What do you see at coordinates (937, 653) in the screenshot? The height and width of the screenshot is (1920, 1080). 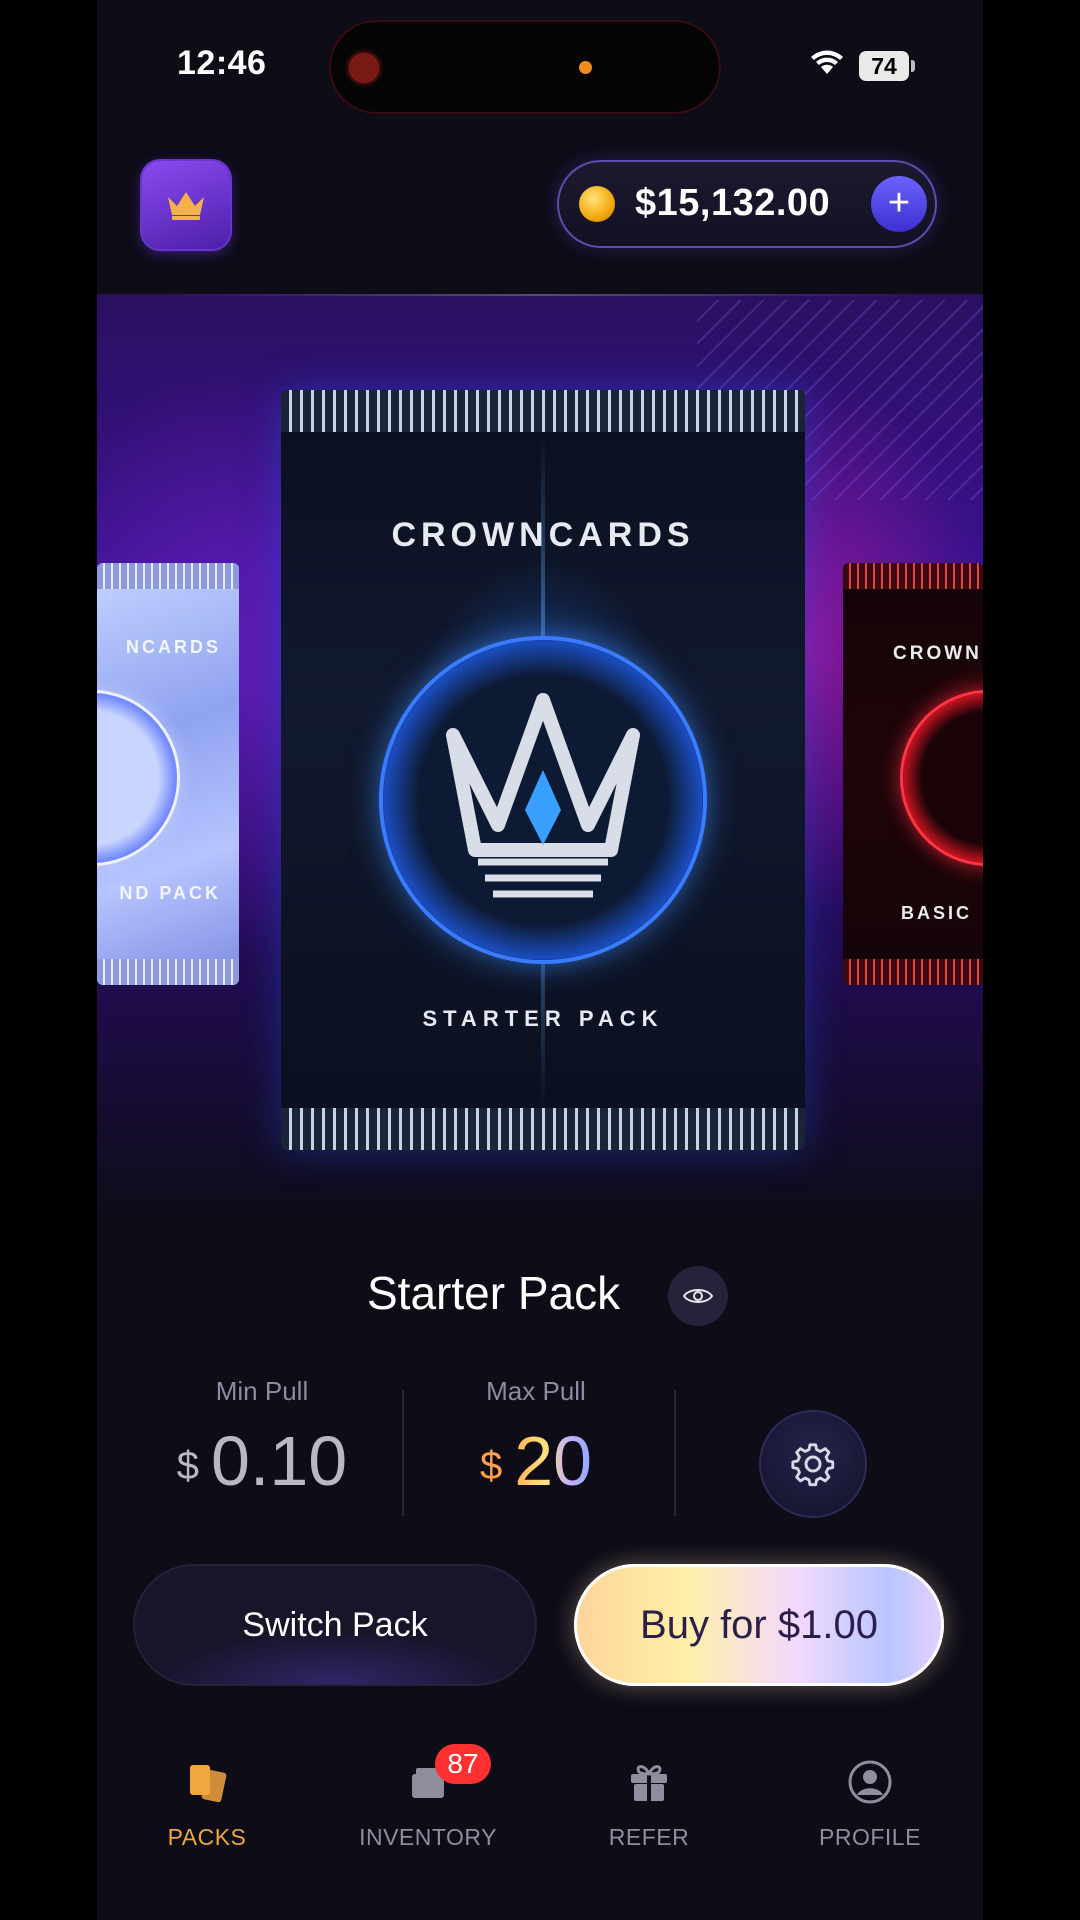 I see `pack-brand: CROWN` at bounding box center [937, 653].